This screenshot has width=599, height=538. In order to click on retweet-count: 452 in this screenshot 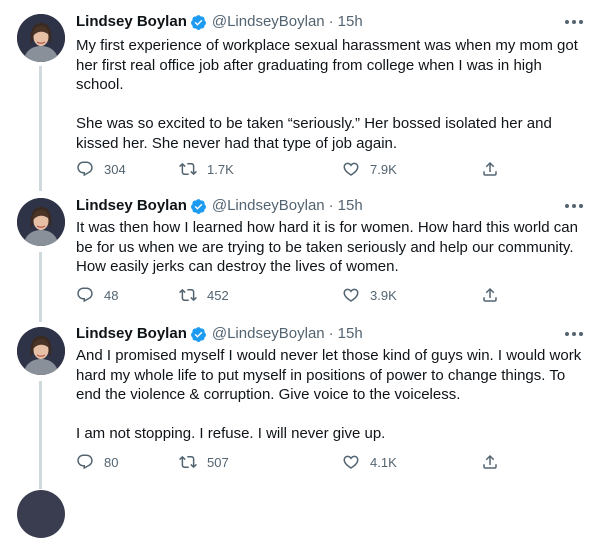, I will do `click(218, 295)`.